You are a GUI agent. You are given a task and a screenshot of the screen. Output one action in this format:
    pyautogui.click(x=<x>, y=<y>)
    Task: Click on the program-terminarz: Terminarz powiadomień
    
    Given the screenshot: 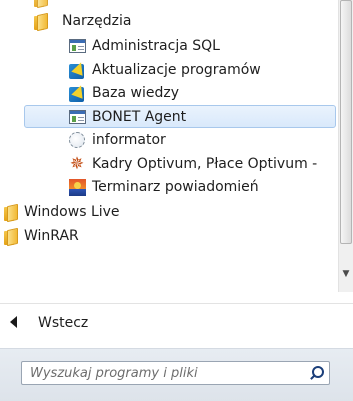 What is the action you would take?
    pyautogui.click(x=169, y=187)
    